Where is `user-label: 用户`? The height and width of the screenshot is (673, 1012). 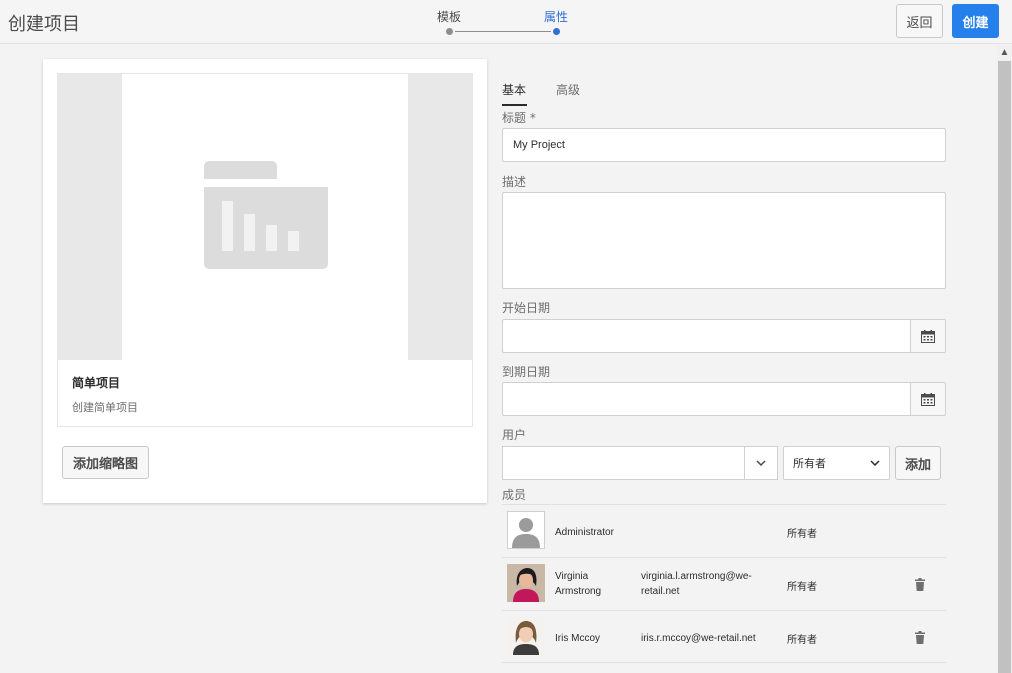 user-label: 用户 is located at coordinates (514, 435).